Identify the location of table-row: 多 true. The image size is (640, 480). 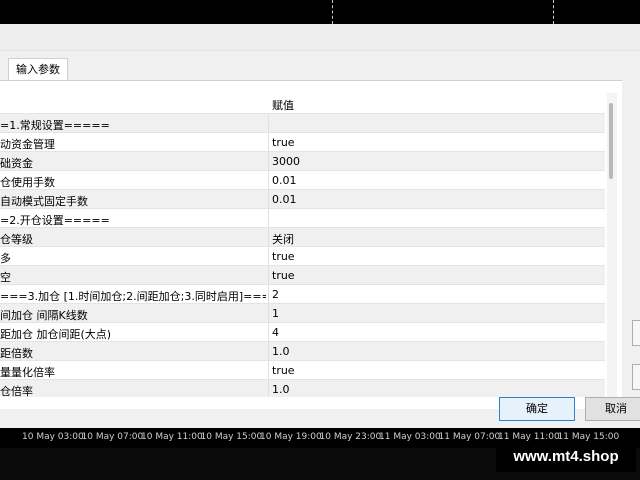
(302, 256).